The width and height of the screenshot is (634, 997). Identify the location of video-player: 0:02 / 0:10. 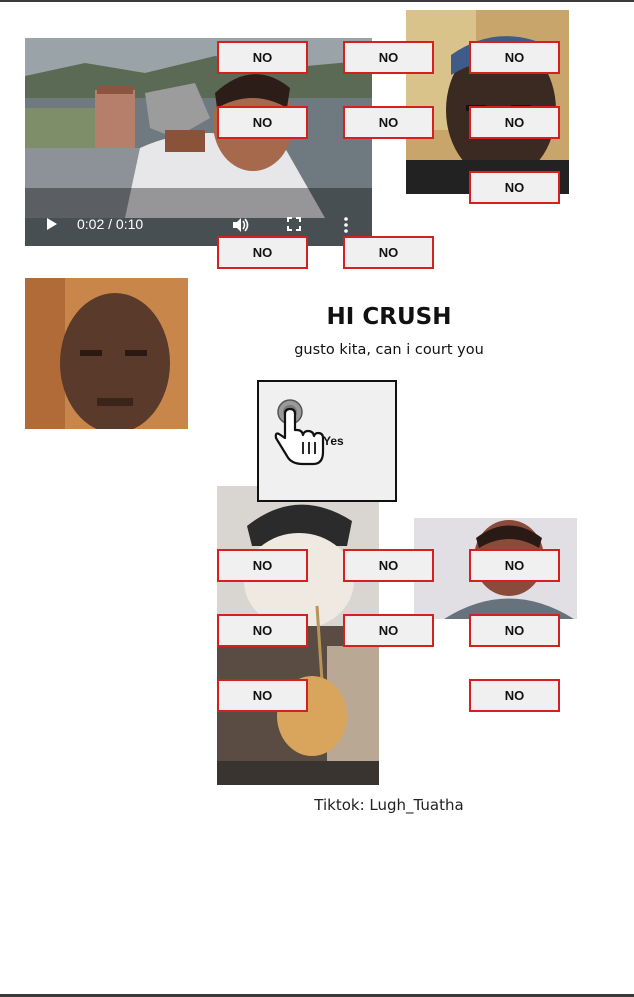
(198, 142).